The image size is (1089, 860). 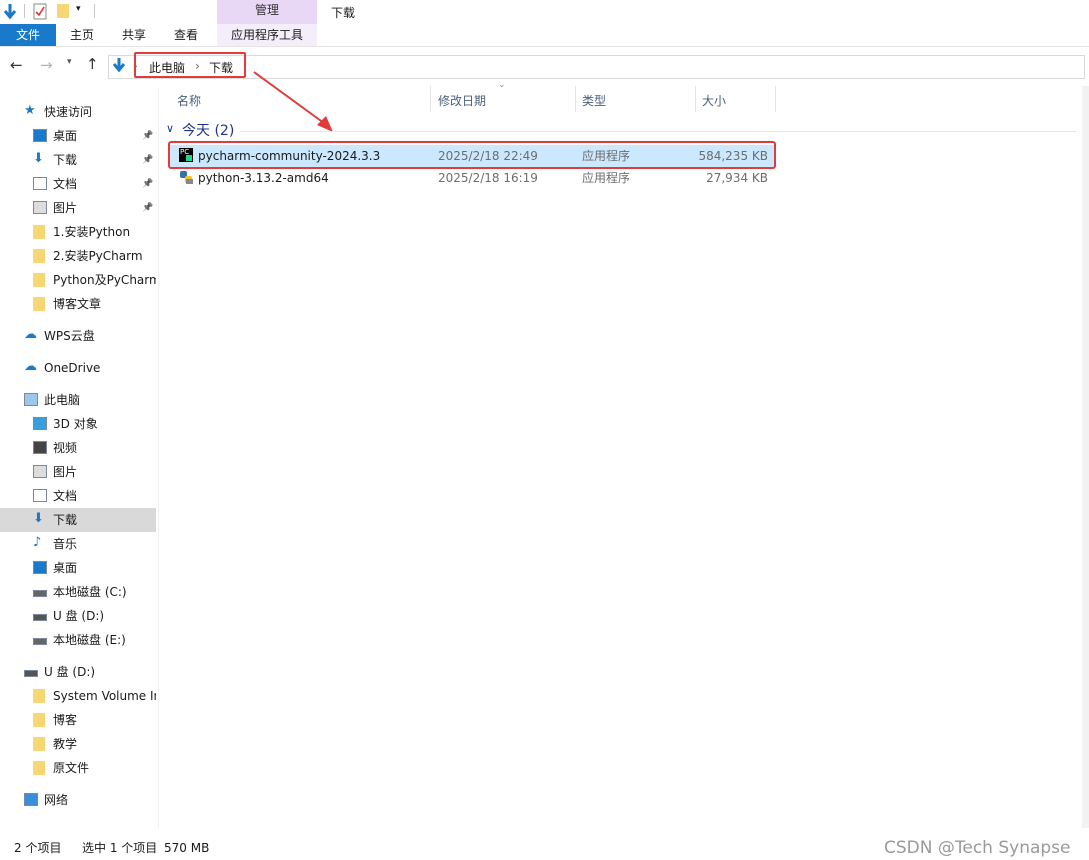 I want to click on sidebar-item: 此电脑, so click(x=78, y=400).